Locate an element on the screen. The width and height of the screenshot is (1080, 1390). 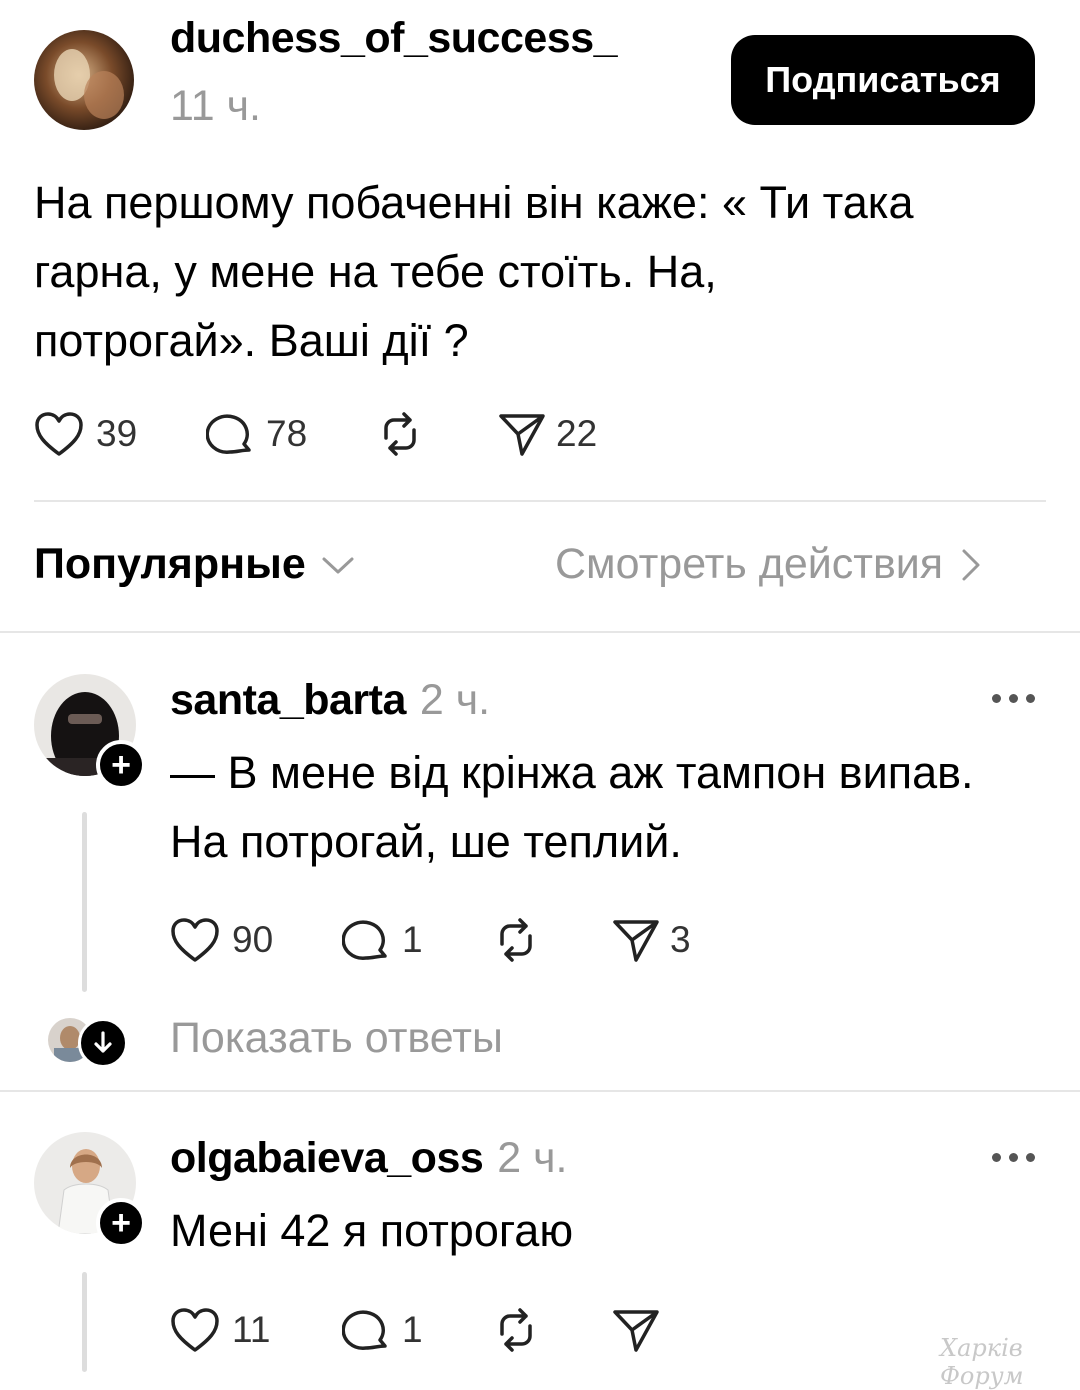
avatar-image is located at coordinates (84, 80).